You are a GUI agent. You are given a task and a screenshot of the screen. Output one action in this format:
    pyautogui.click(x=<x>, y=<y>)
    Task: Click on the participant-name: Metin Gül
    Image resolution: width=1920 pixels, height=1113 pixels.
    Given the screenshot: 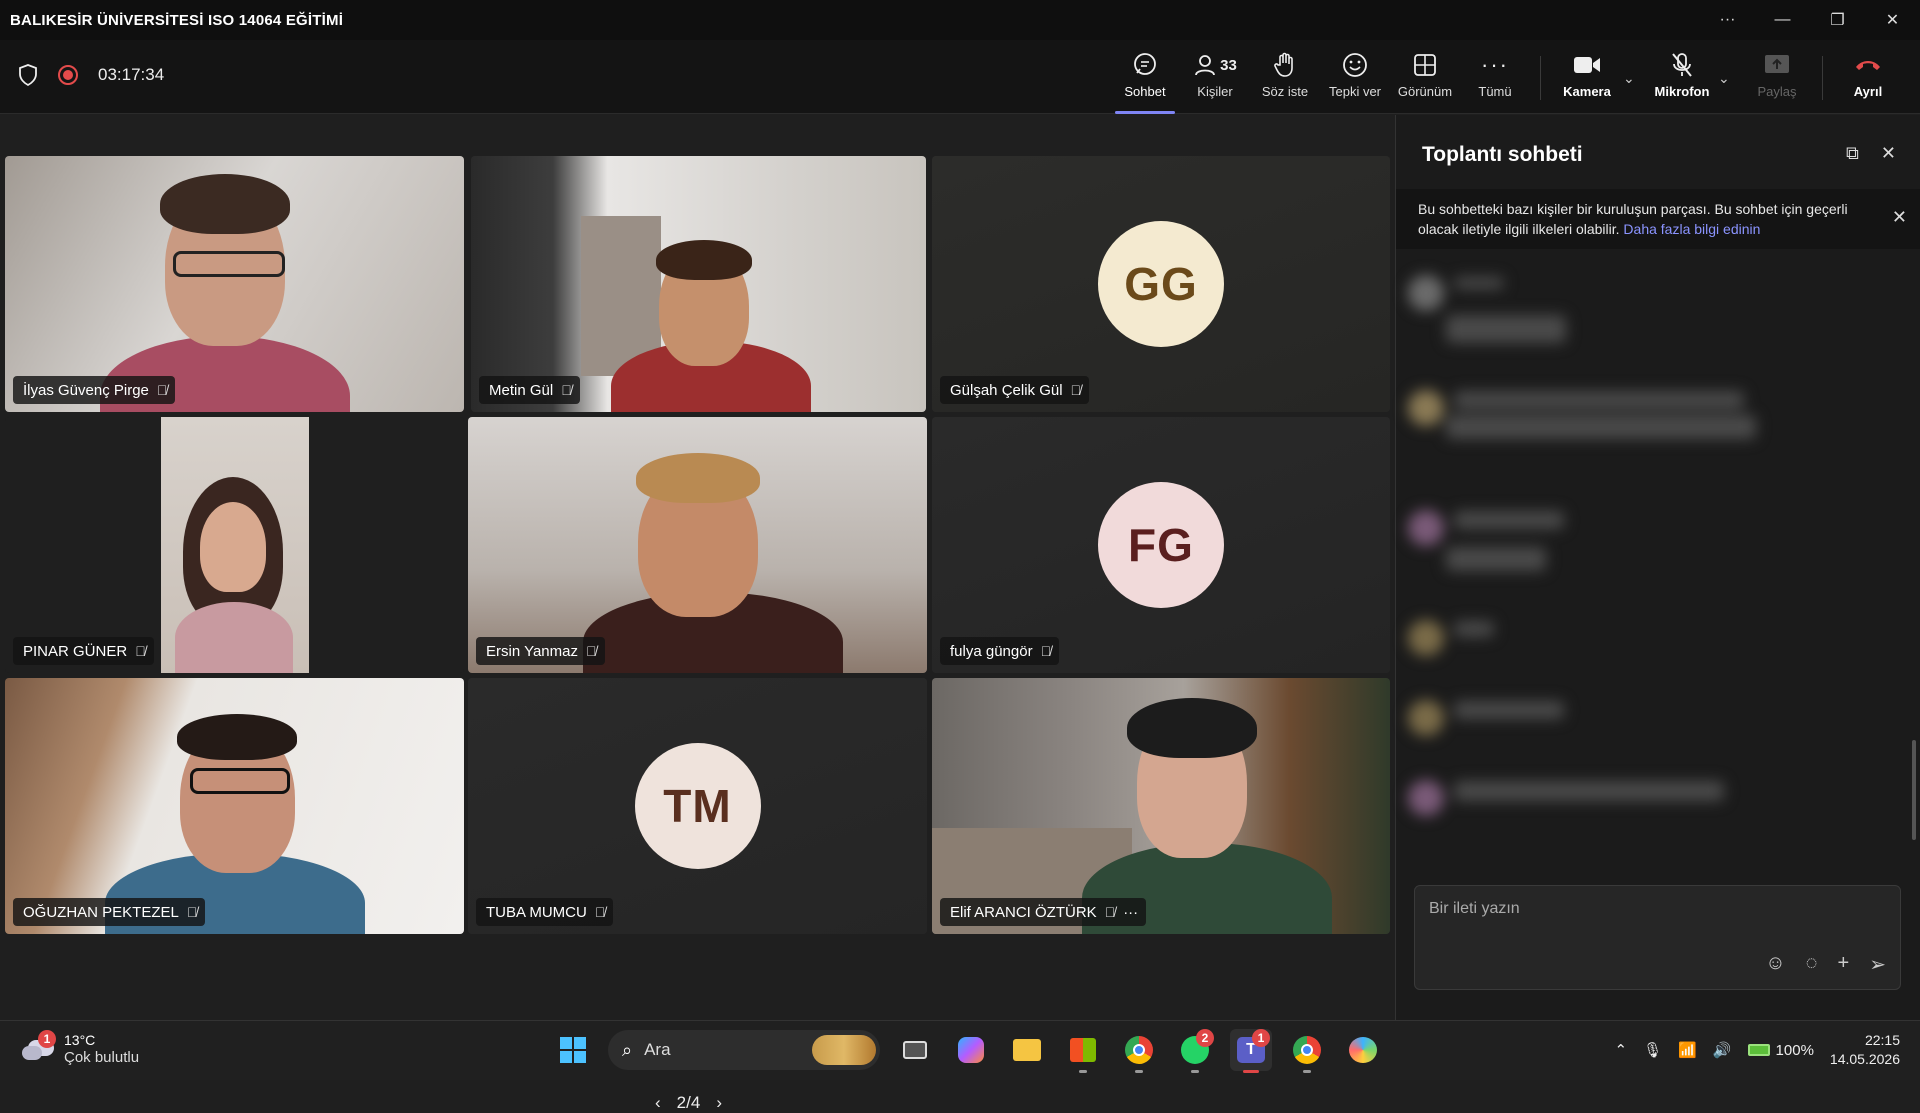 What is the action you would take?
    pyautogui.click(x=521, y=390)
    